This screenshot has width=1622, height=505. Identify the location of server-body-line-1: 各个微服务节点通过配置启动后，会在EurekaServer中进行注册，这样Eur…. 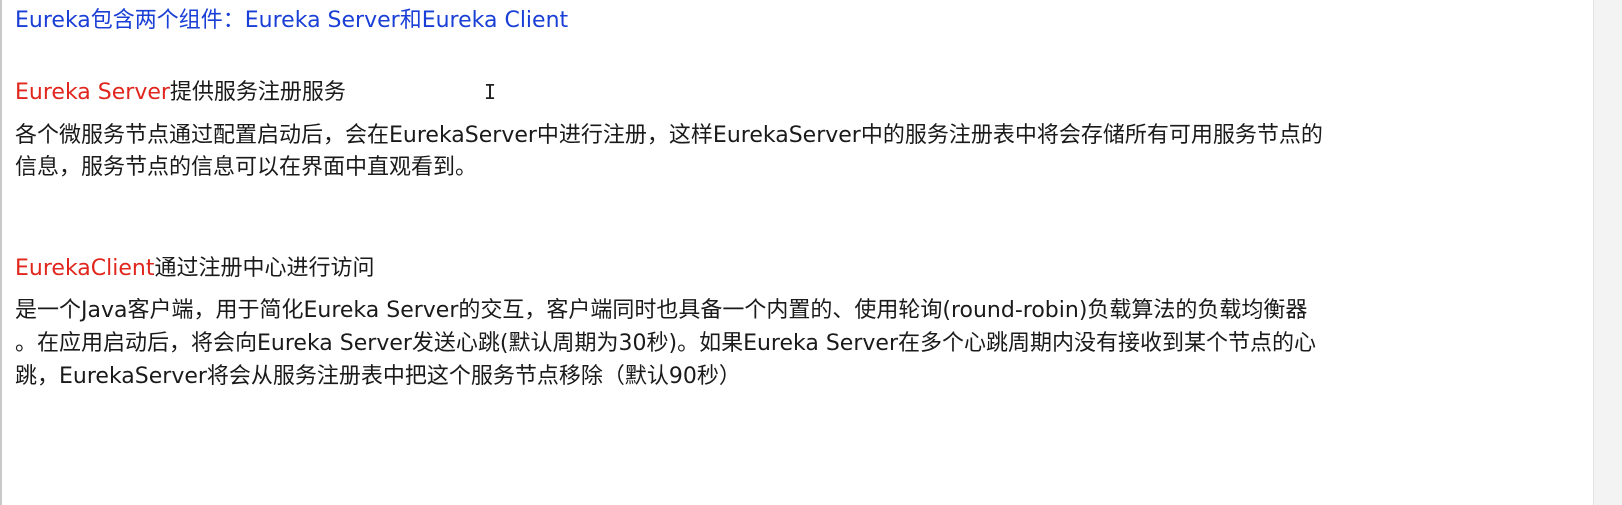
(669, 135).